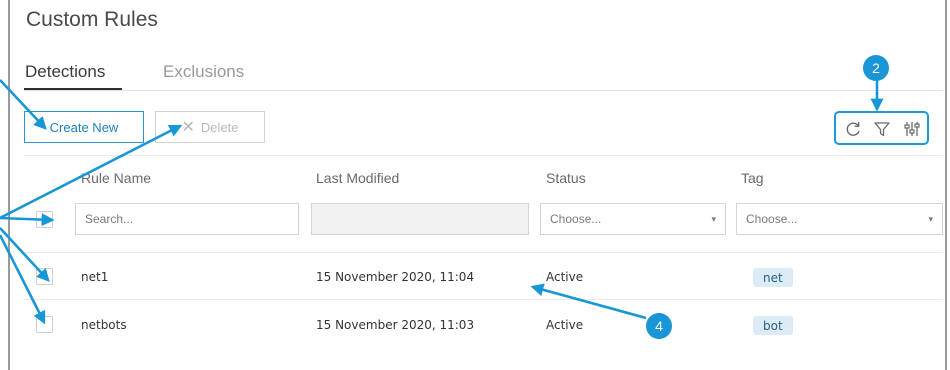  Describe the element at coordinates (752, 178) in the screenshot. I see `column-header-tag: Tag` at that location.